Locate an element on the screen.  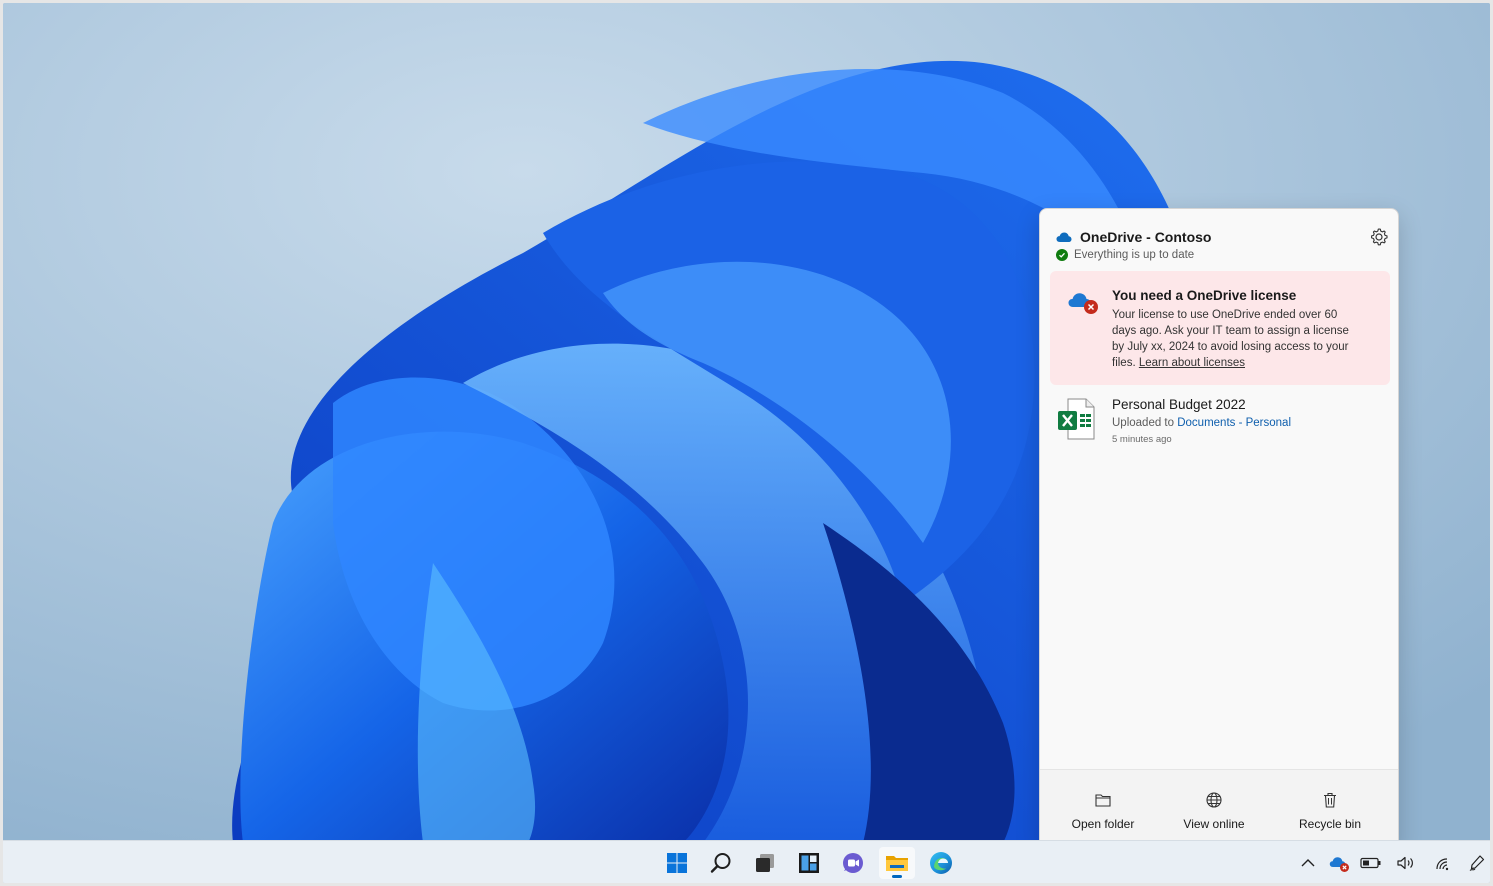
task-view-icon is located at coordinates (765, 863).